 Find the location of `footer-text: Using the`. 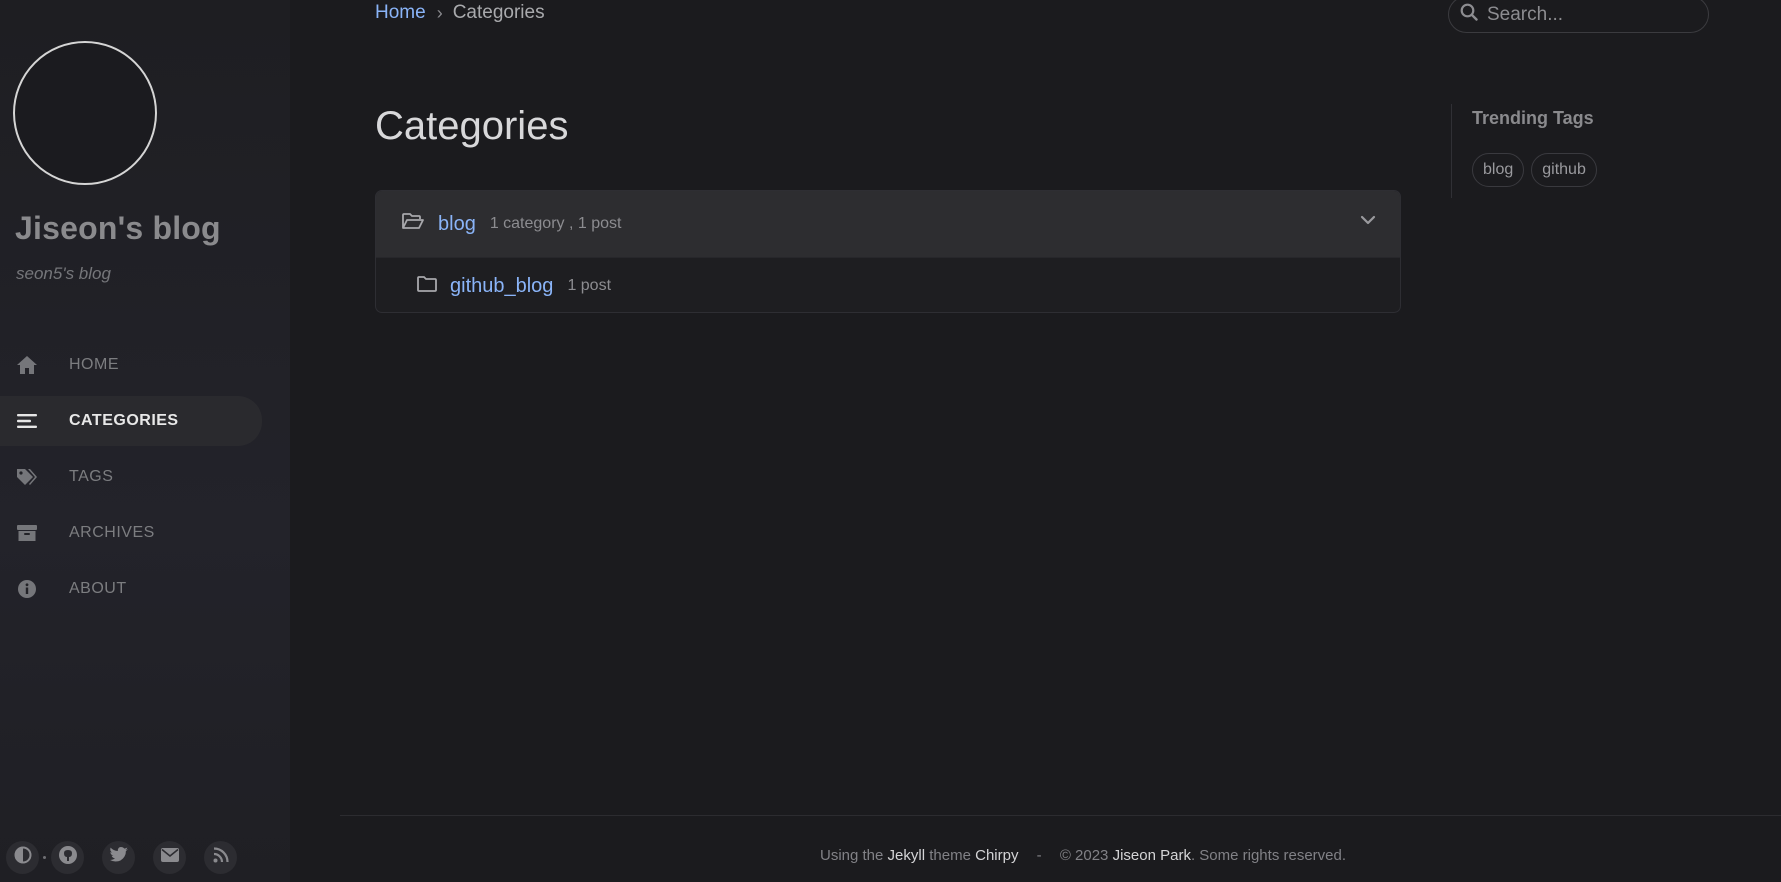

footer-text: Using the is located at coordinates (852, 855).